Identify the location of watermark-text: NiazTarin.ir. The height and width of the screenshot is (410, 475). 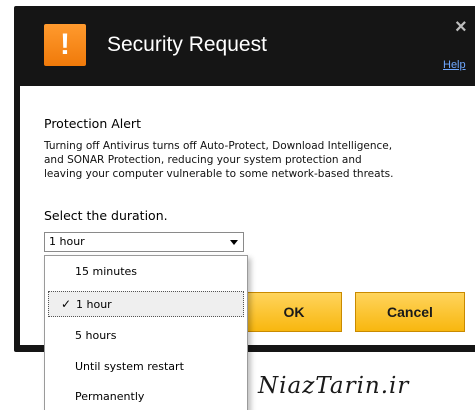
(334, 386).